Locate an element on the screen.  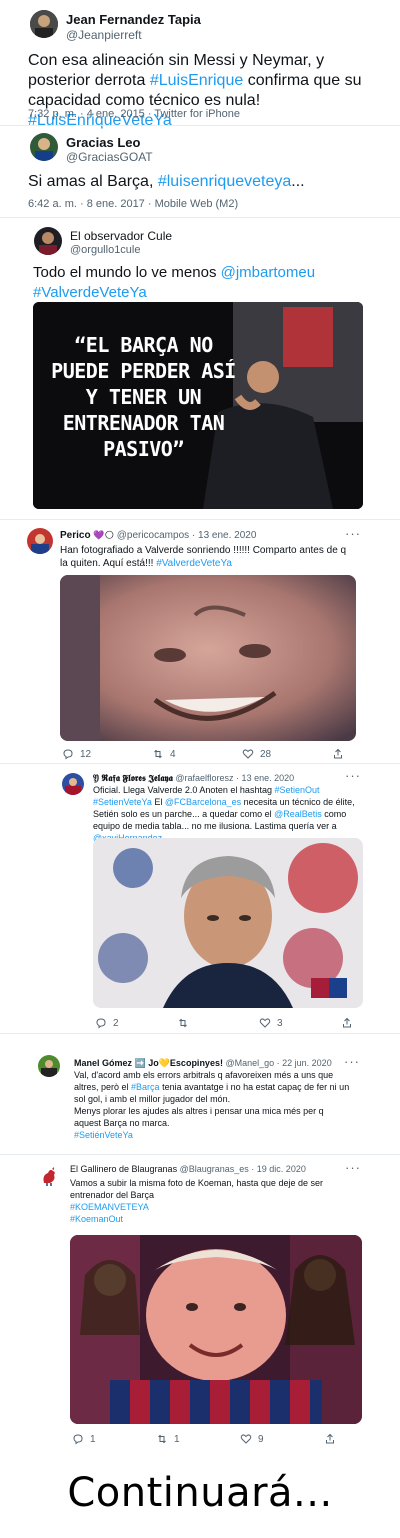
hashtag-link: #SetienVeteYa is located at coordinates (122, 802).